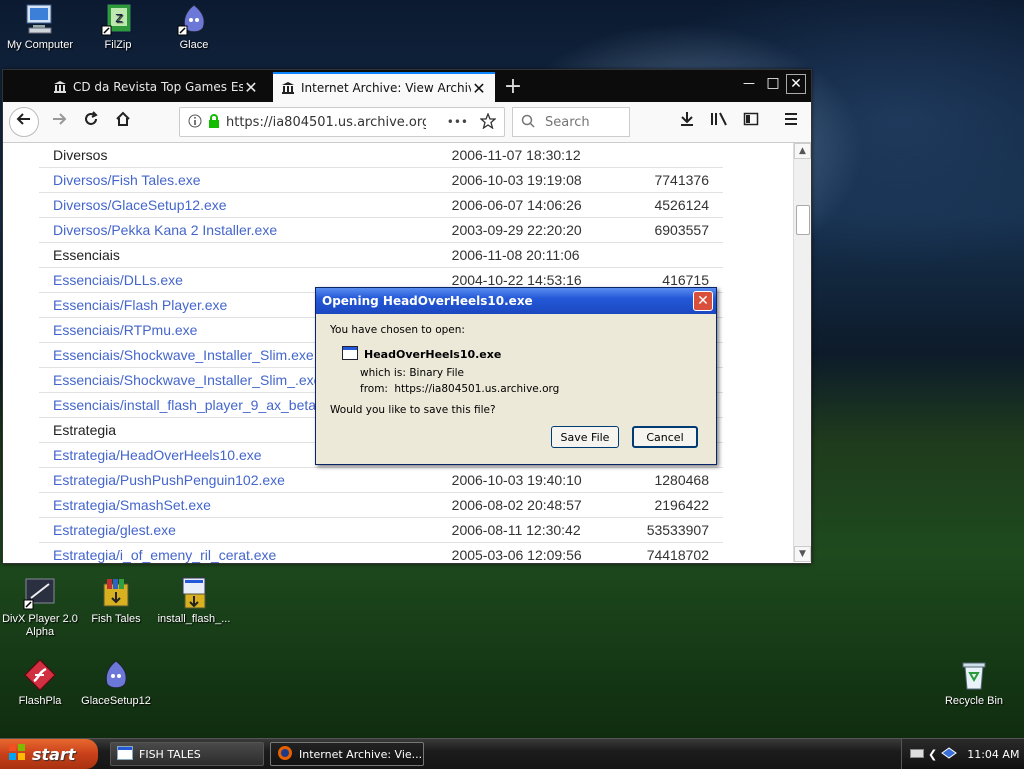 The width and height of the screenshot is (1024, 769). What do you see at coordinates (116, 601) in the screenshot?
I see `desktop-icon-fish-tales: Fish Tales` at bounding box center [116, 601].